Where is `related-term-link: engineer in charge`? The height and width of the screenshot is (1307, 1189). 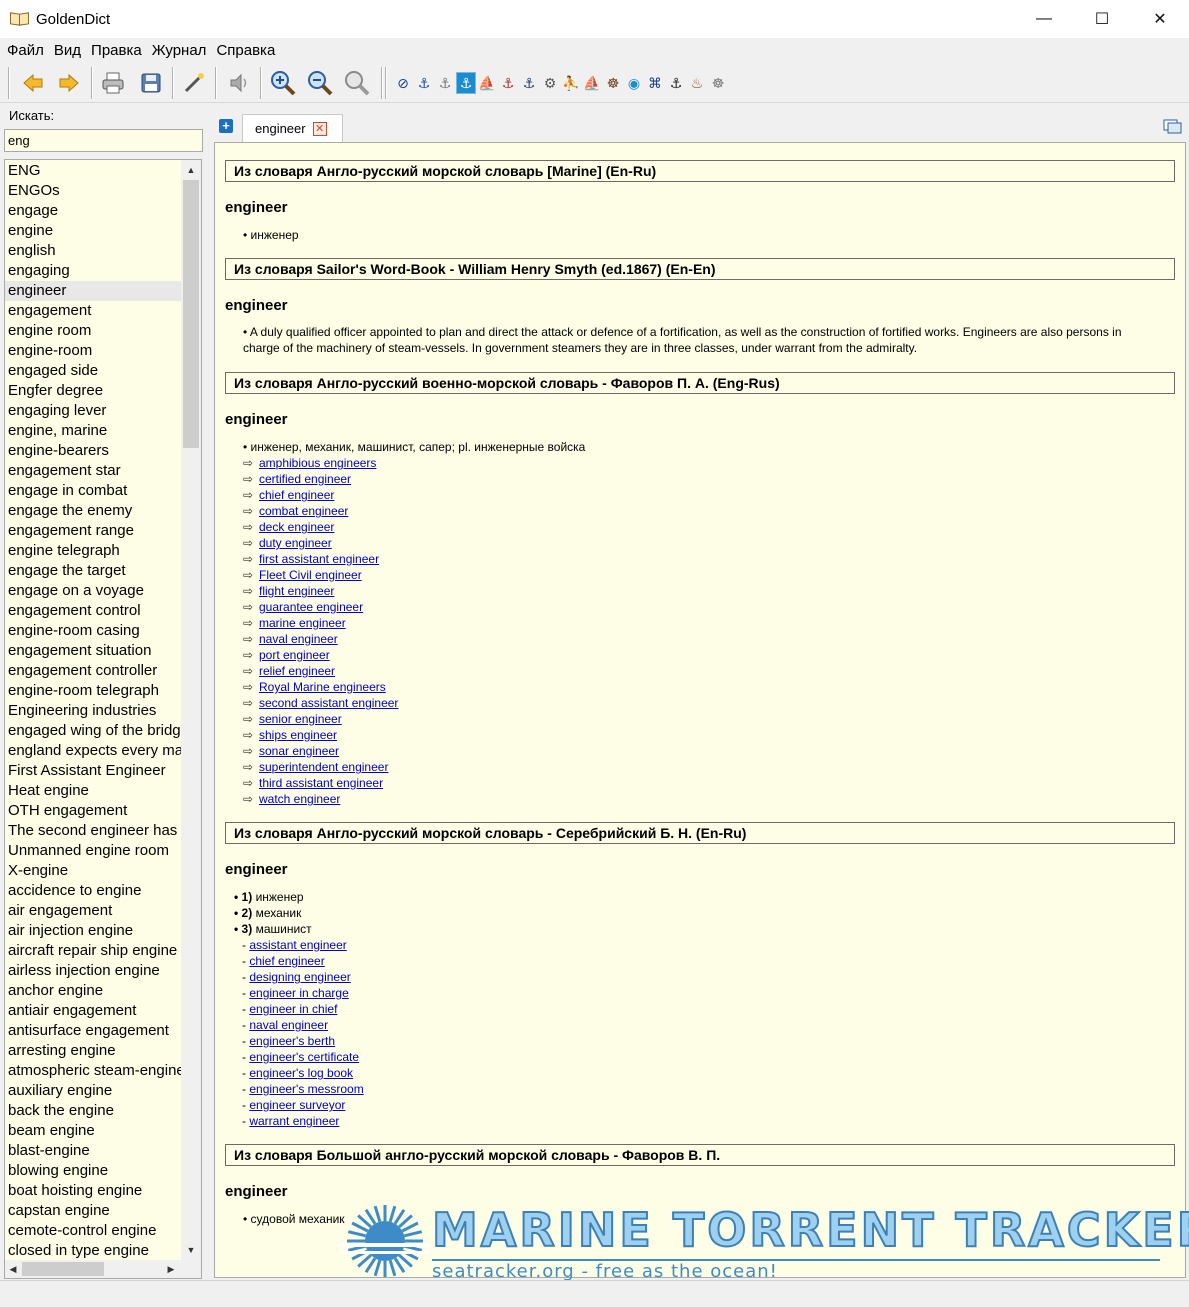 related-term-link: engineer in charge is located at coordinates (298, 993).